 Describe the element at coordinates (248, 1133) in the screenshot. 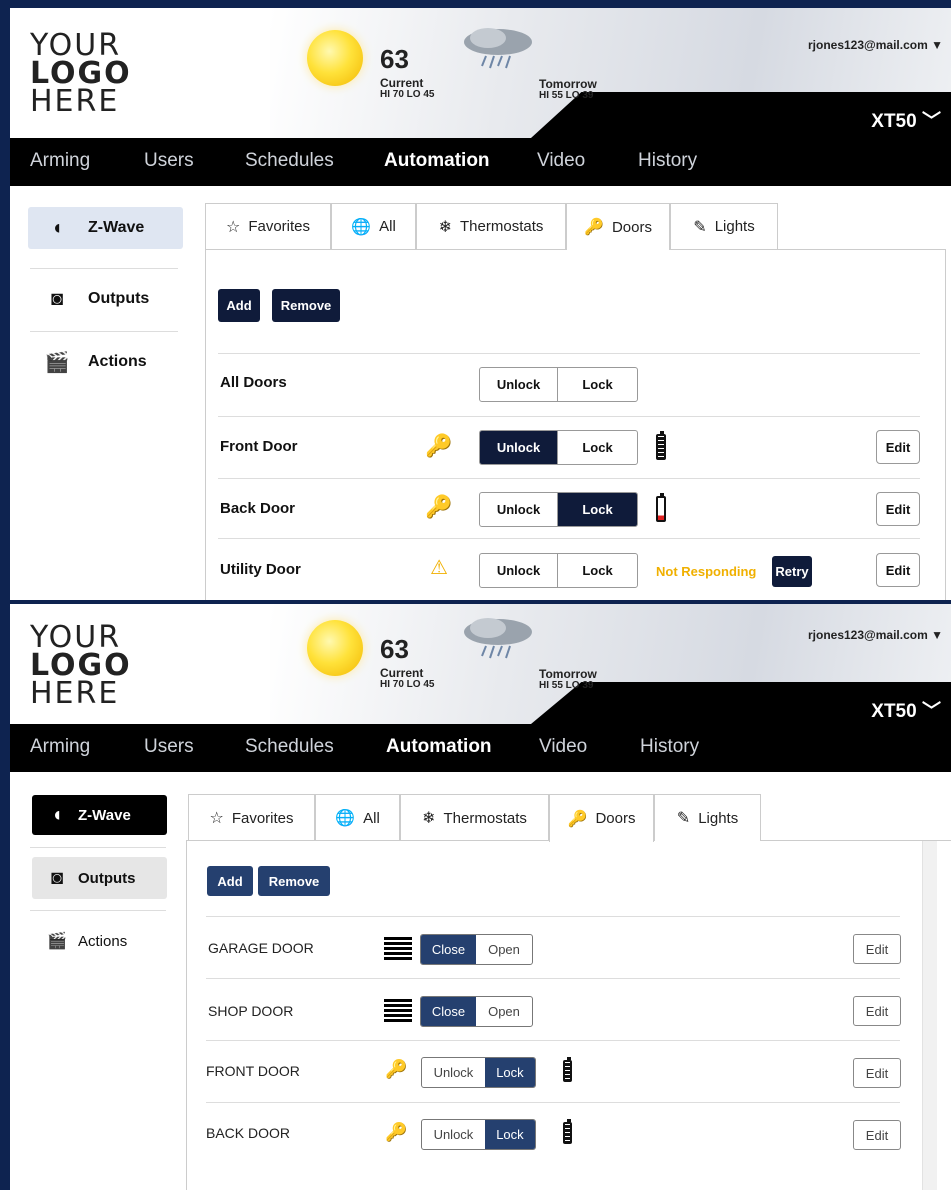

I see `door-name: BACK DOOR` at that location.